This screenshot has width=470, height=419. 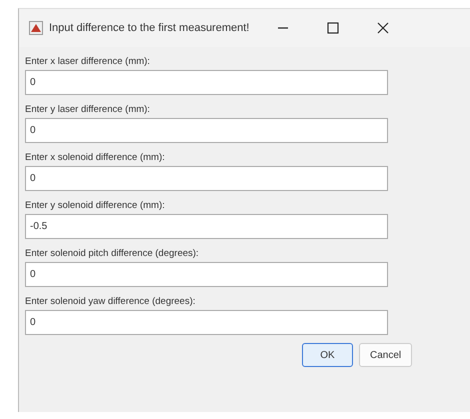 I want to click on field-label: Enter solenoid yaw difference (degrees):, so click(x=110, y=301).